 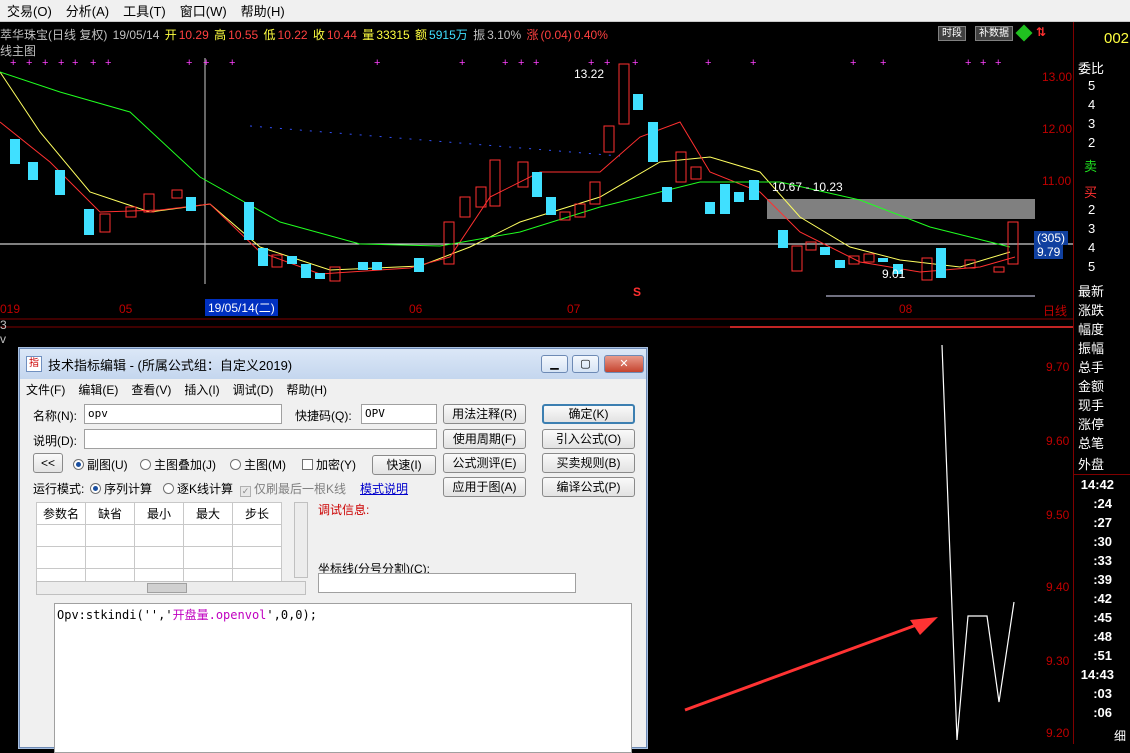 I want to click on menu-window: 窗口(W), so click(x=203, y=10).